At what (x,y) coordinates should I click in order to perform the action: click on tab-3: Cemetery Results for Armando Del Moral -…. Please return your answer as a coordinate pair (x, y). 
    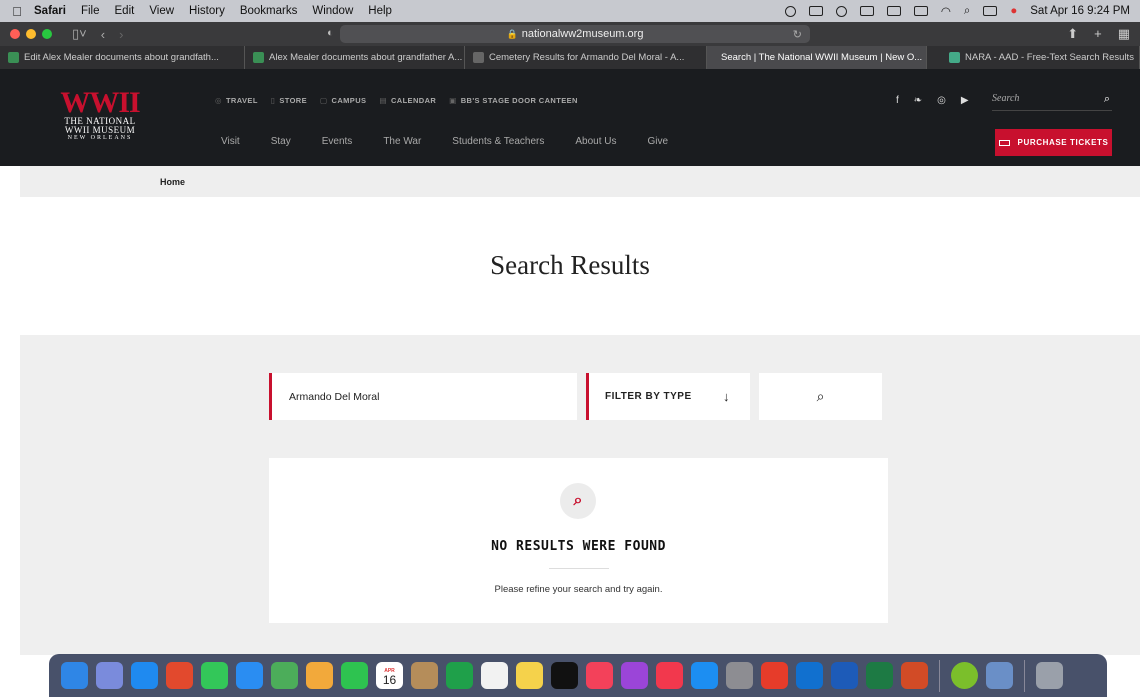
    Looking at the image, I should click on (586, 57).